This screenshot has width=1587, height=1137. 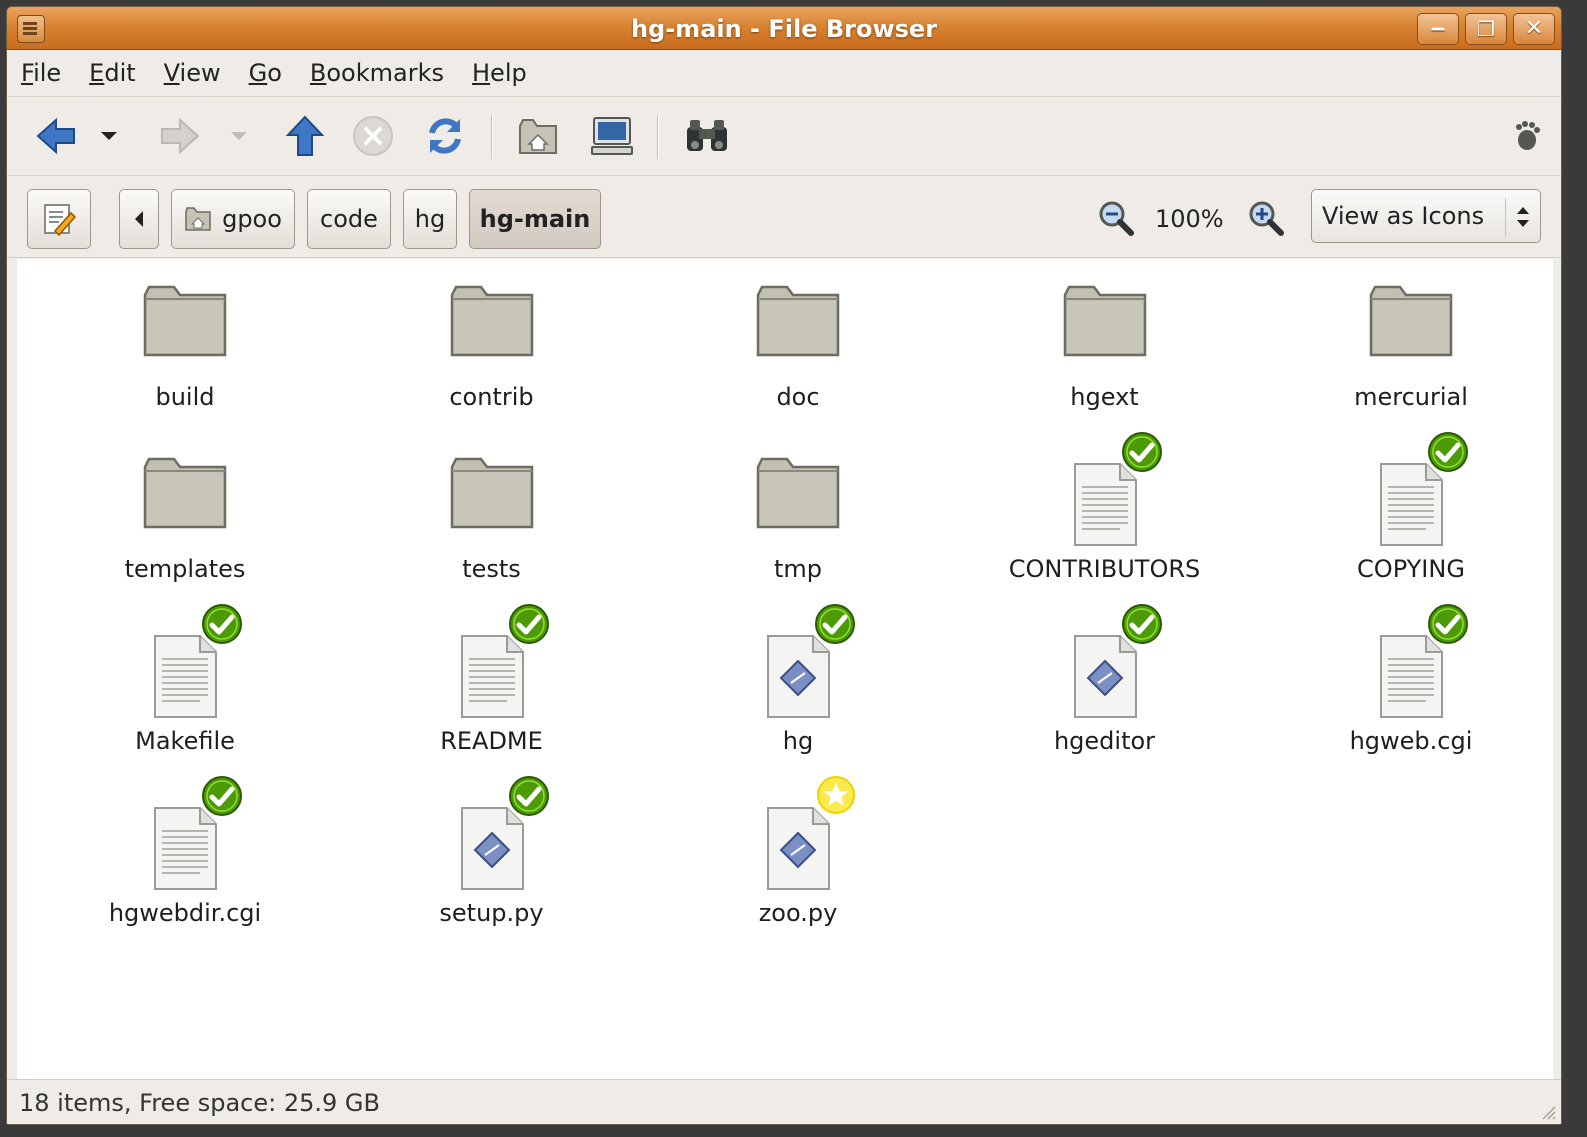 What do you see at coordinates (1411, 397) in the screenshot?
I see `file-name-label: mercurial` at bounding box center [1411, 397].